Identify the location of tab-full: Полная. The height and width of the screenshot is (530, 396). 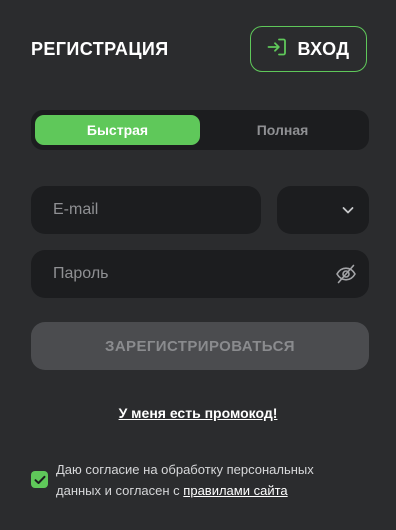
(282, 130).